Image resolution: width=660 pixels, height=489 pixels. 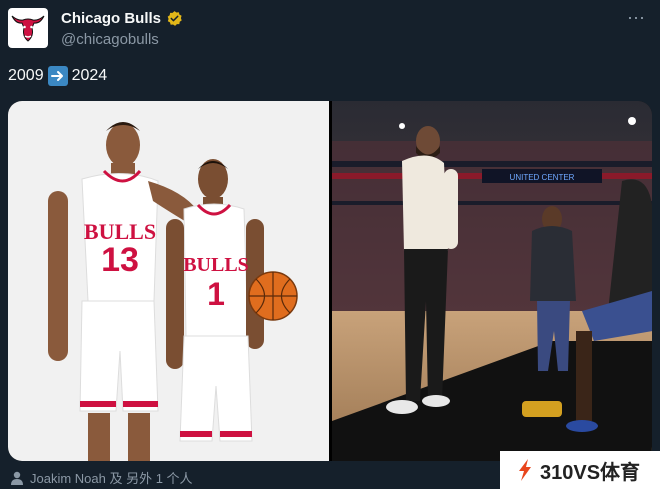 I want to click on tweet-text: 2009 2024, so click(x=57, y=76).